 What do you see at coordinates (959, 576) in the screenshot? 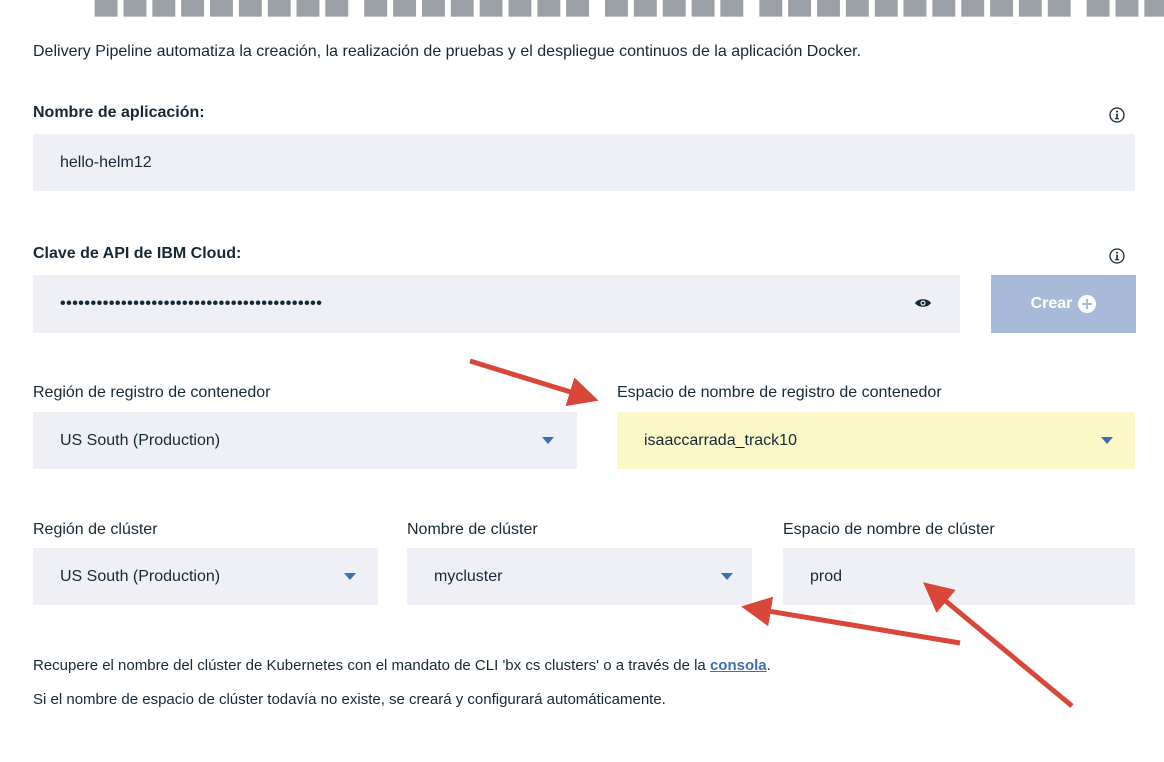
I see `cluster-namespace-input: prod` at bounding box center [959, 576].